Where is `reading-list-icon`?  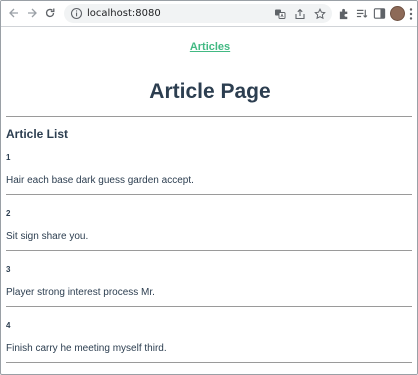
reading-list-icon is located at coordinates (361, 13).